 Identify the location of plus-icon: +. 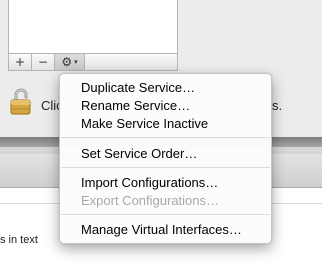
(20, 62).